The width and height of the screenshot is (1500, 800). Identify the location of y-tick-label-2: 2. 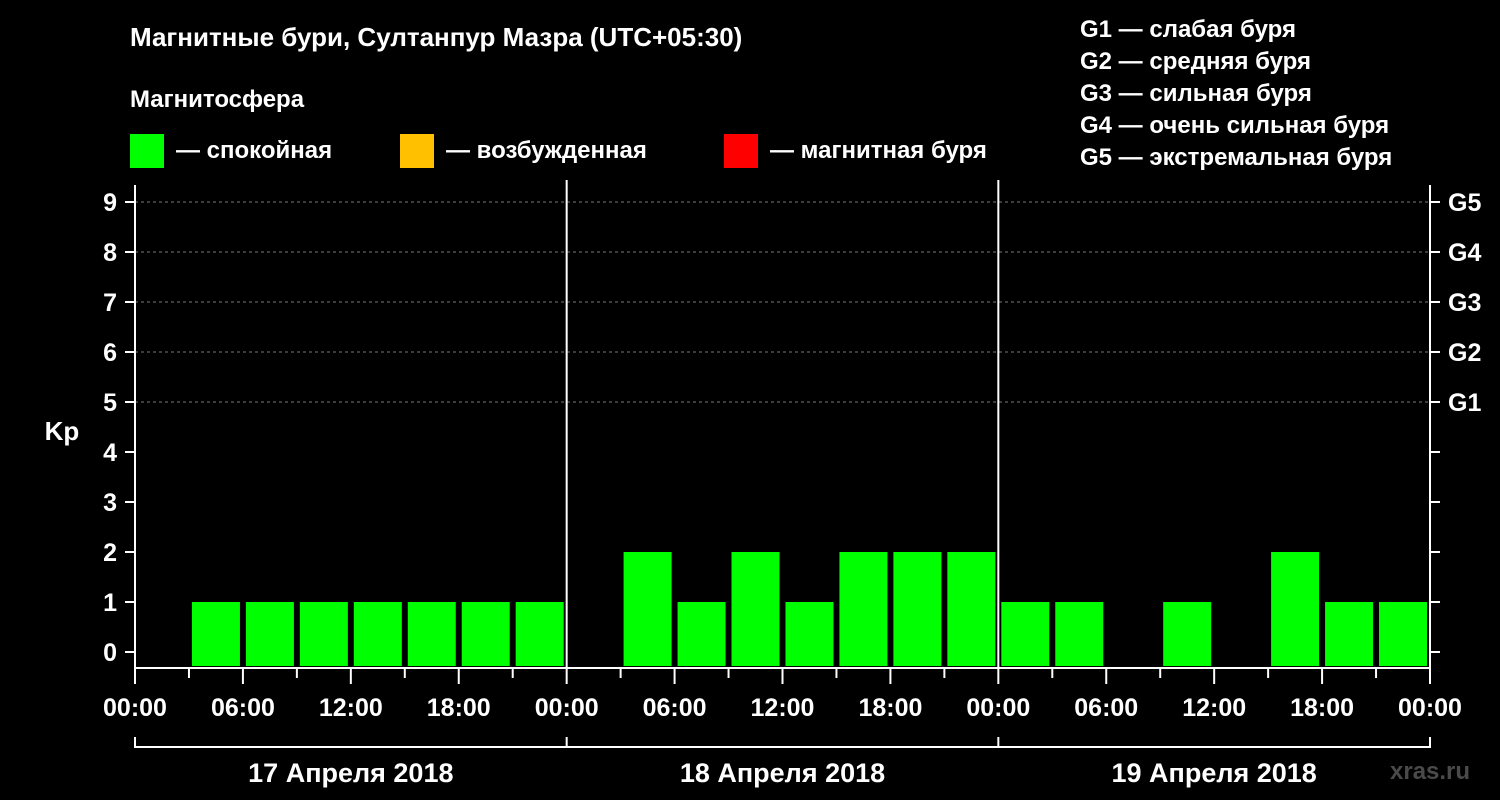
(110, 553).